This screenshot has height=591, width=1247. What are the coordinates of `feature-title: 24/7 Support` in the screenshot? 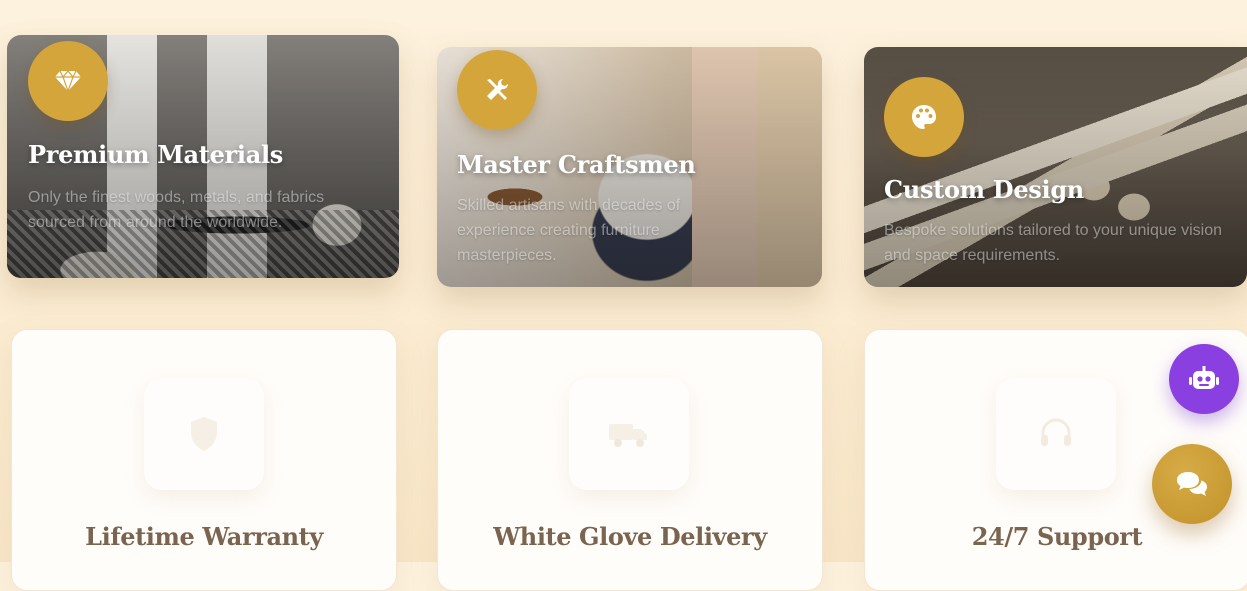 It's located at (1057, 536).